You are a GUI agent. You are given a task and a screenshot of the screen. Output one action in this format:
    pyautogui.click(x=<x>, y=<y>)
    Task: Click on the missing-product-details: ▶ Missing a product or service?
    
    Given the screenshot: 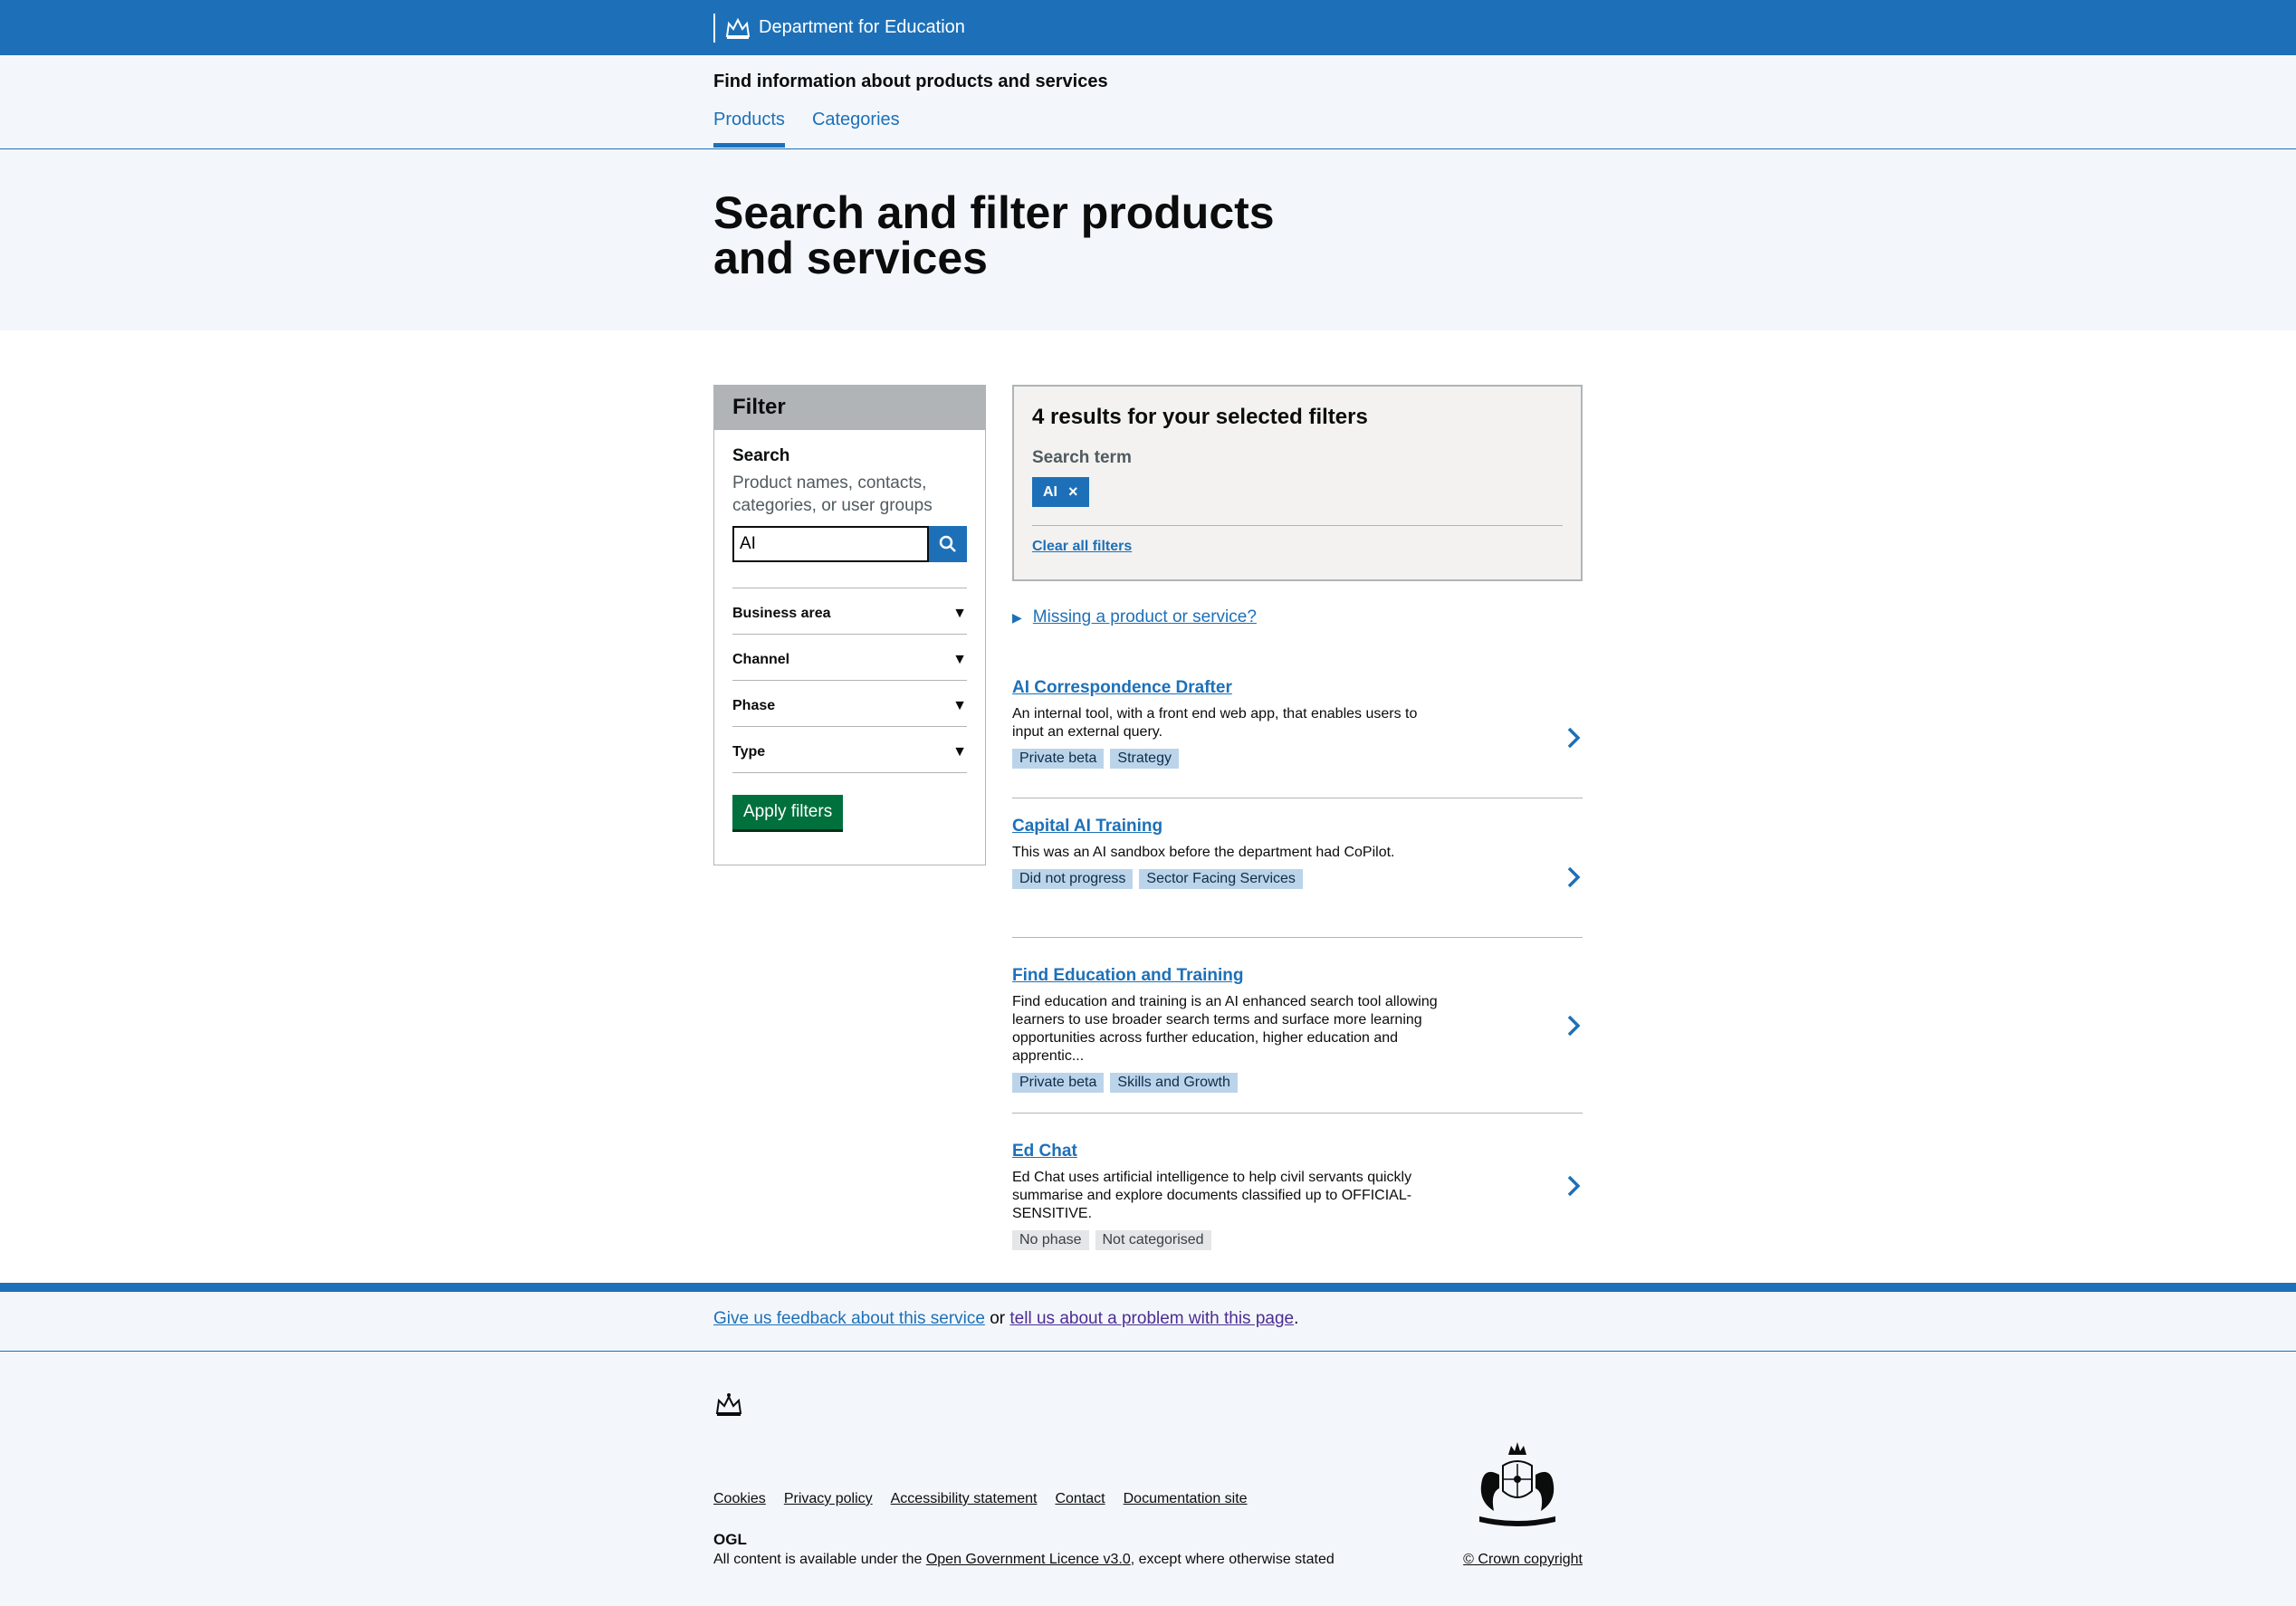 What is the action you would take?
    pyautogui.click(x=1134, y=617)
    